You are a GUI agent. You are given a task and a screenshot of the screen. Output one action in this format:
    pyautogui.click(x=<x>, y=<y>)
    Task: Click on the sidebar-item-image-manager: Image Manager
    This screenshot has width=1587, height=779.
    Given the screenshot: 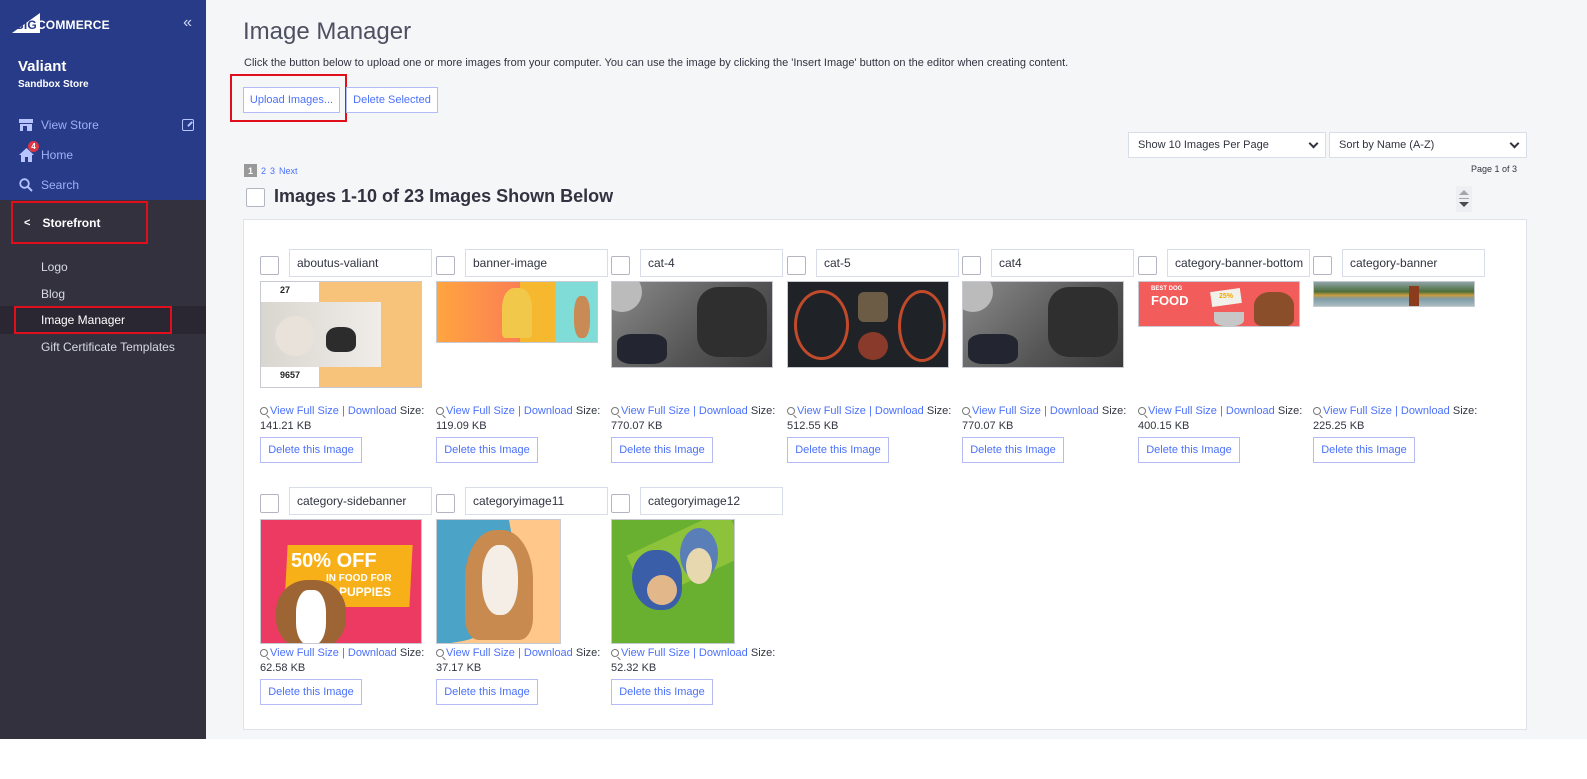 What is the action you would take?
    pyautogui.click(x=83, y=320)
    